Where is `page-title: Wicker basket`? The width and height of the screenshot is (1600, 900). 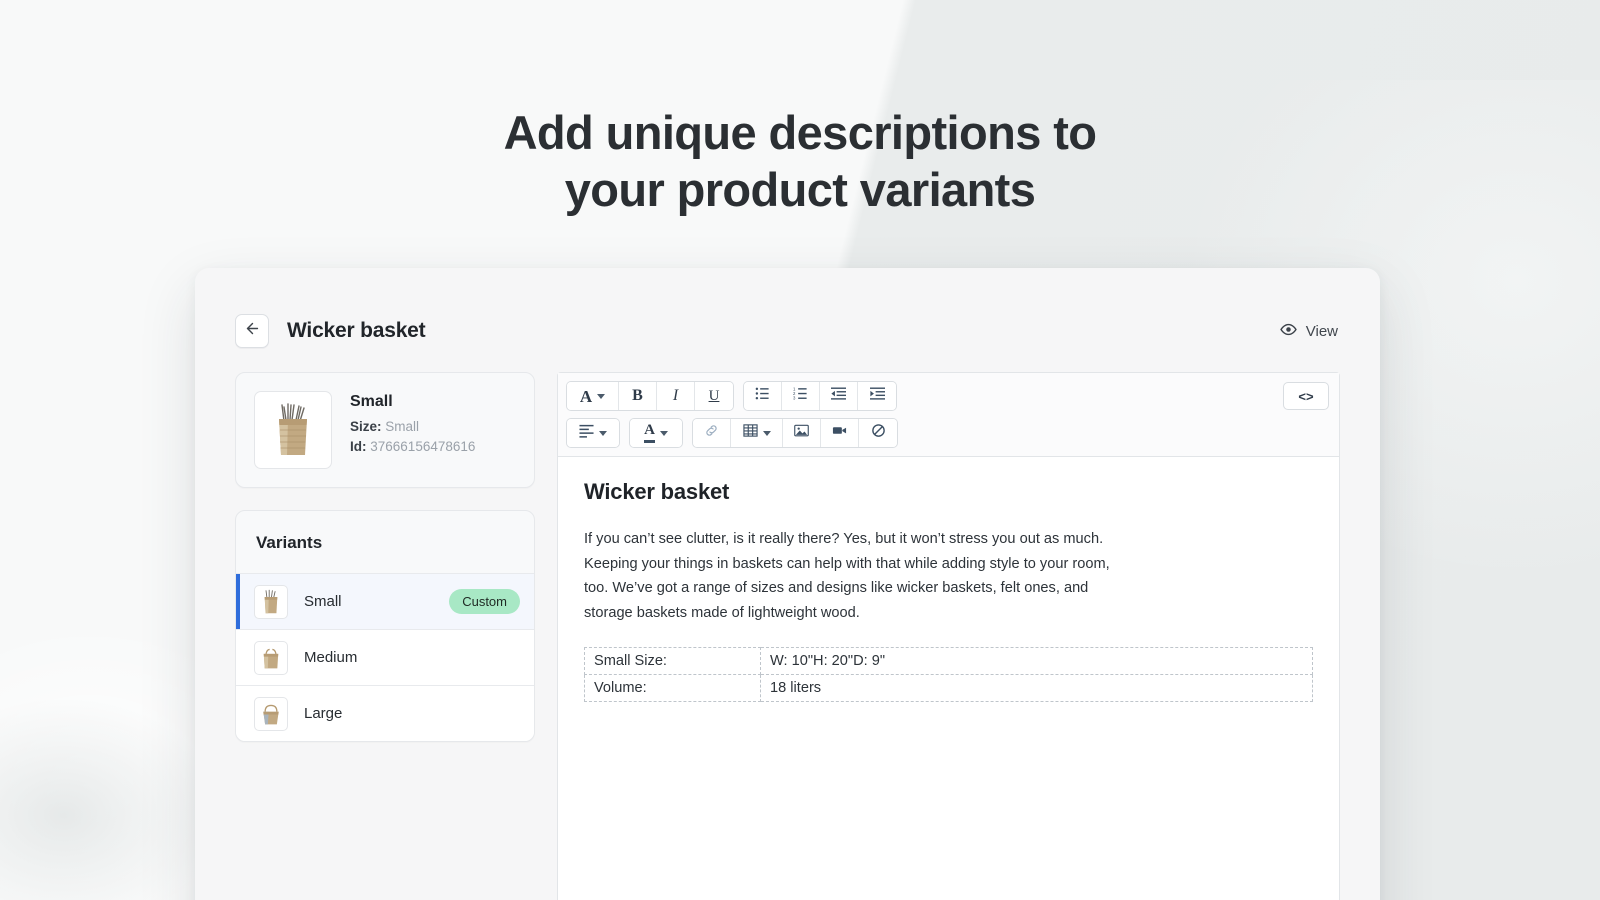 page-title: Wicker basket is located at coordinates (356, 330).